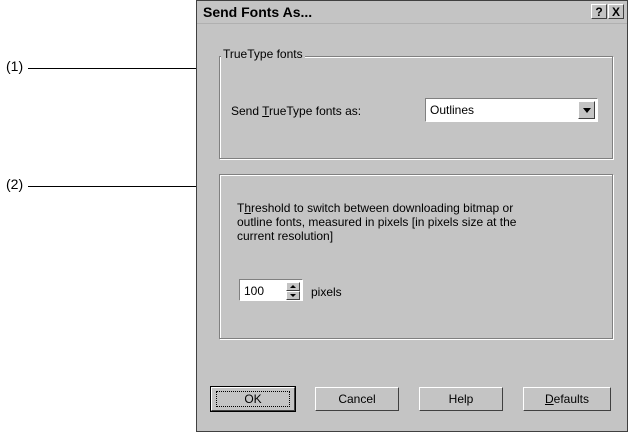 The width and height of the screenshot is (629, 434). I want to click on spin-down-icon, so click(293, 295).